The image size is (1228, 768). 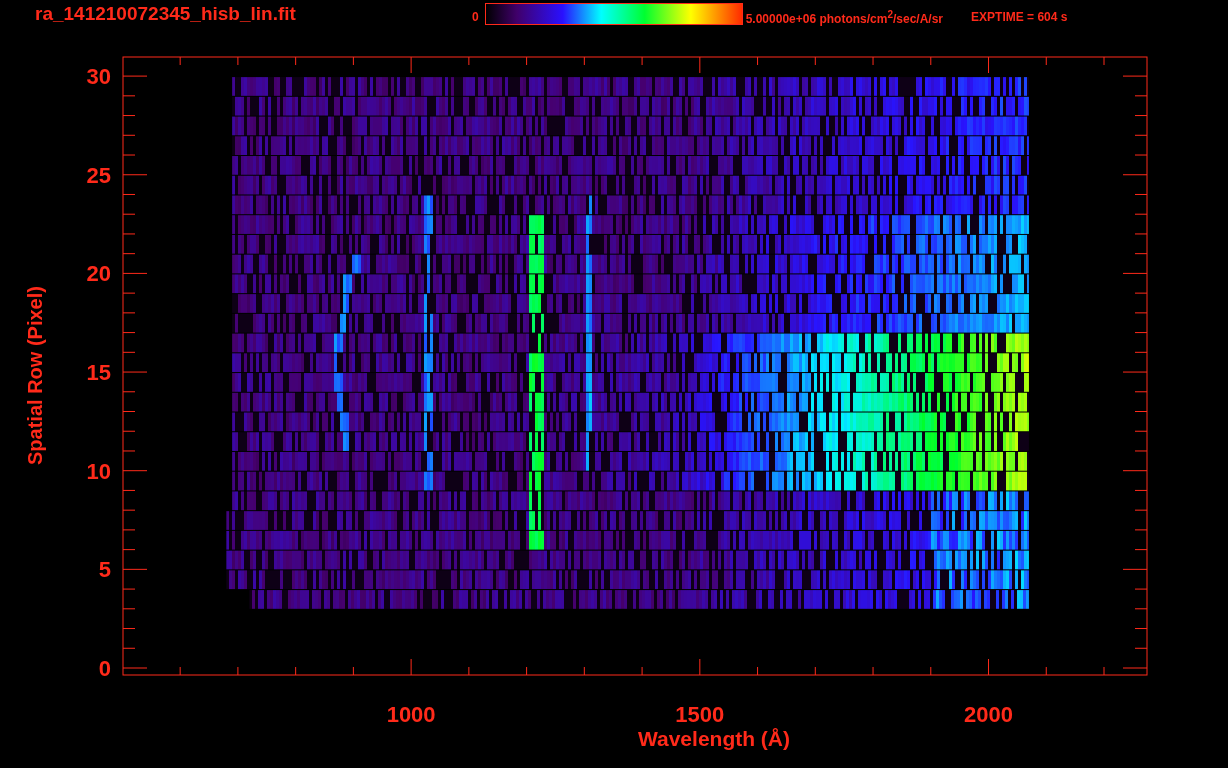 I want to click on y-tick-label: 30, so click(x=98, y=77).